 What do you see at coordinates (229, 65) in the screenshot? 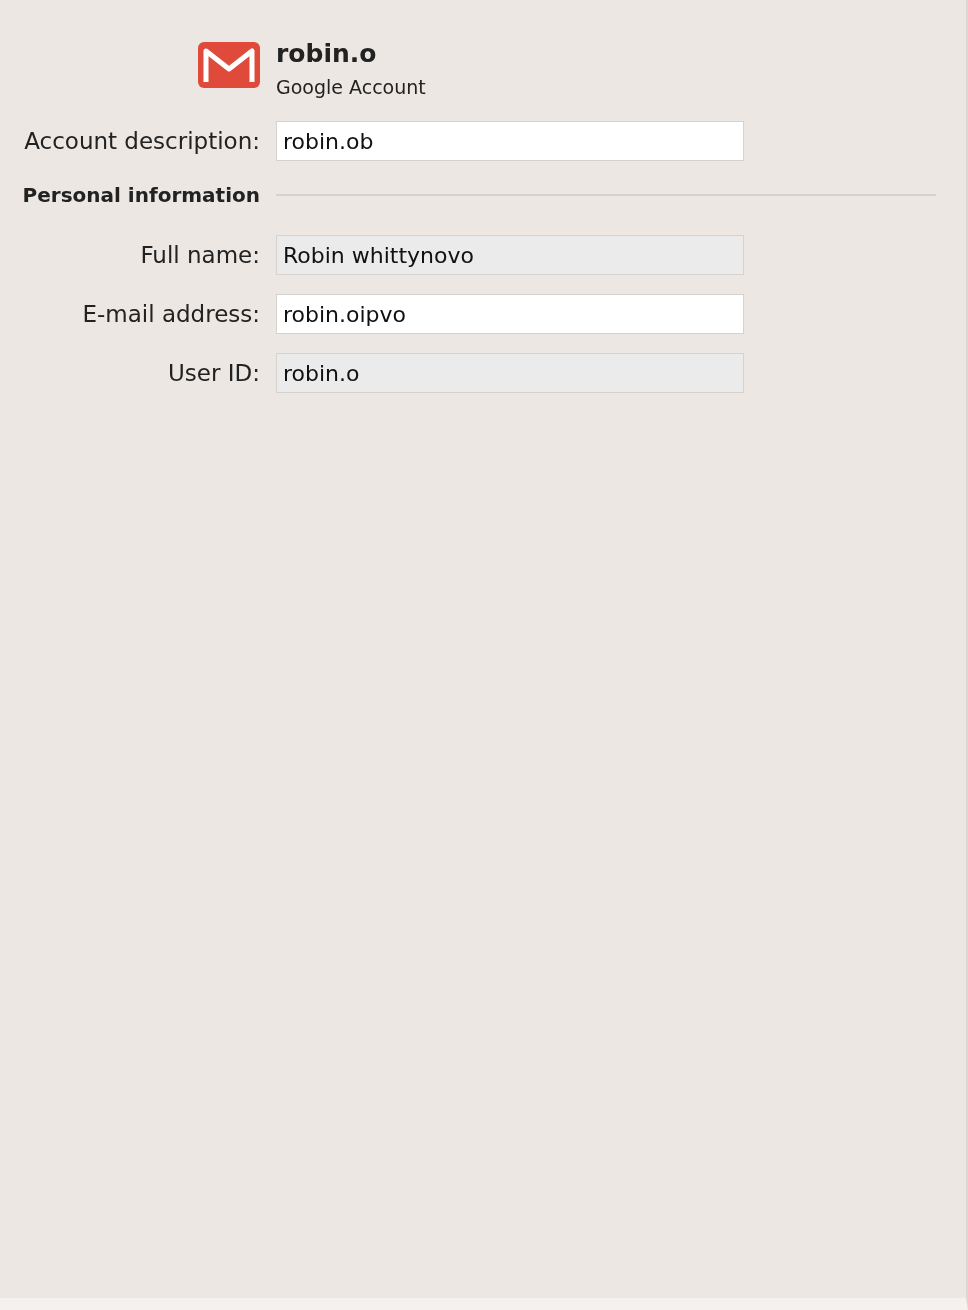
I see `mail-envelope-icon` at bounding box center [229, 65].